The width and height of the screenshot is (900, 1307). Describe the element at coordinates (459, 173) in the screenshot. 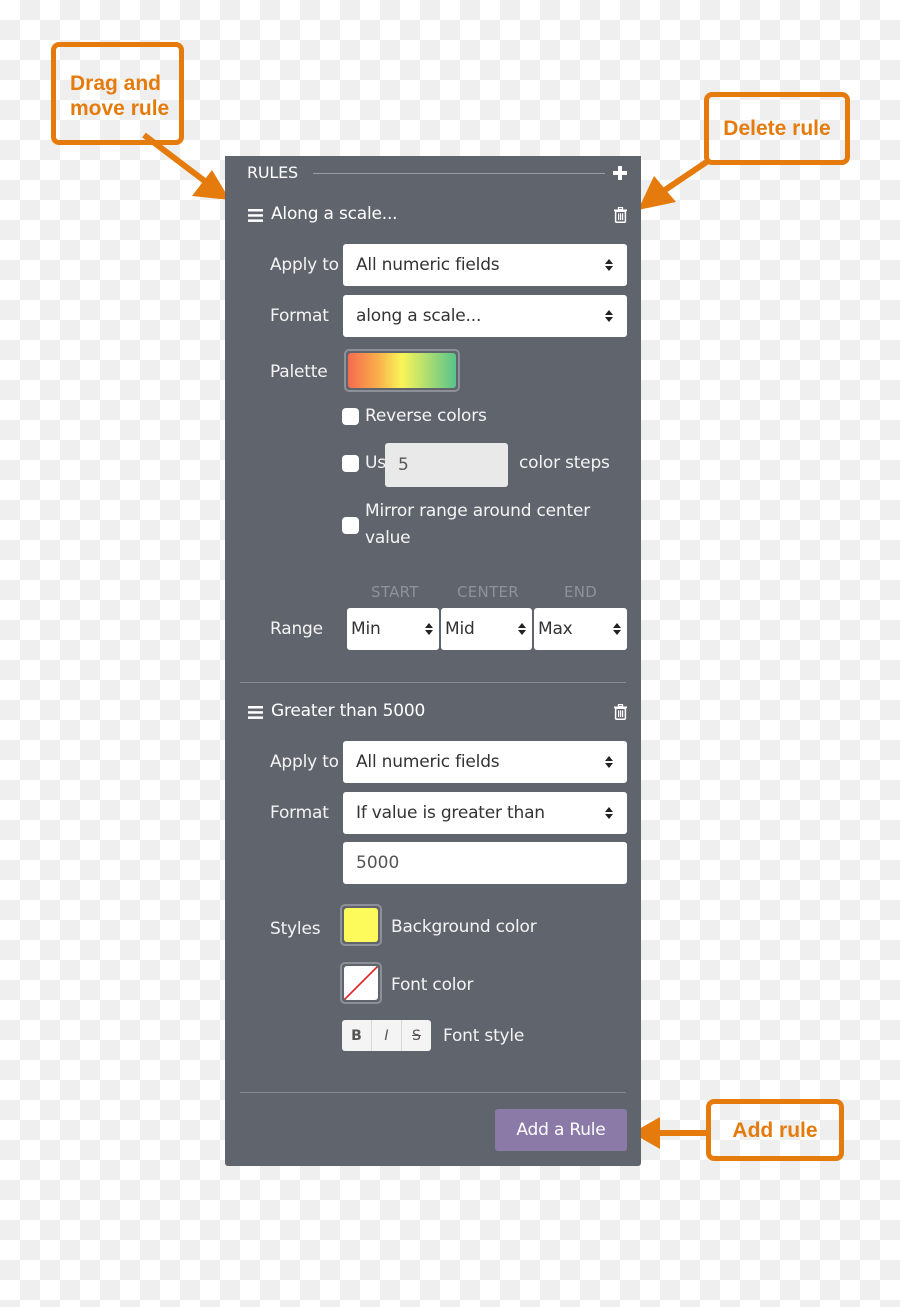

I see `header-divider` at that location.